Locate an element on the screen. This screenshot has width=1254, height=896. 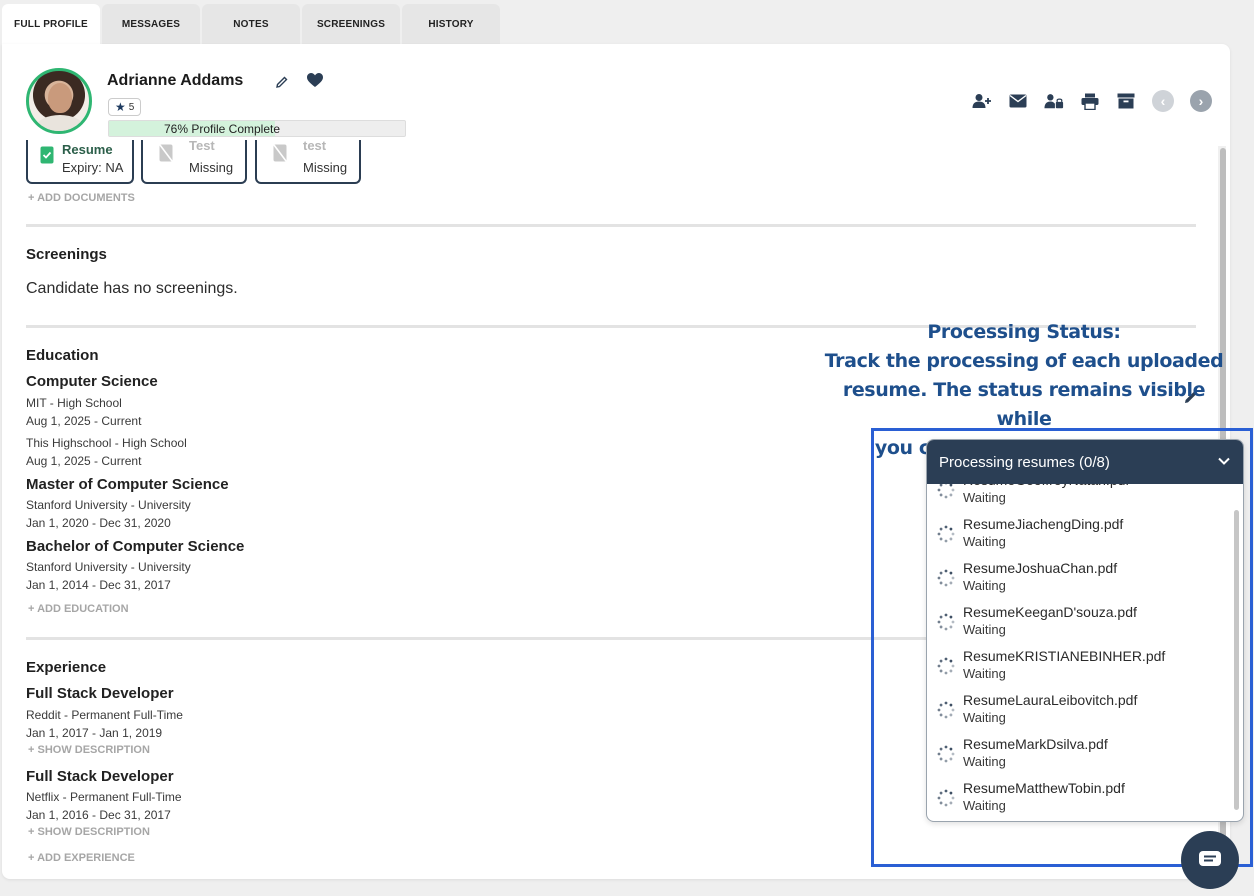
processing-row: ResumeKRISTIANEBINHER.pdf Waiting is located at coordinates (1079, 666).